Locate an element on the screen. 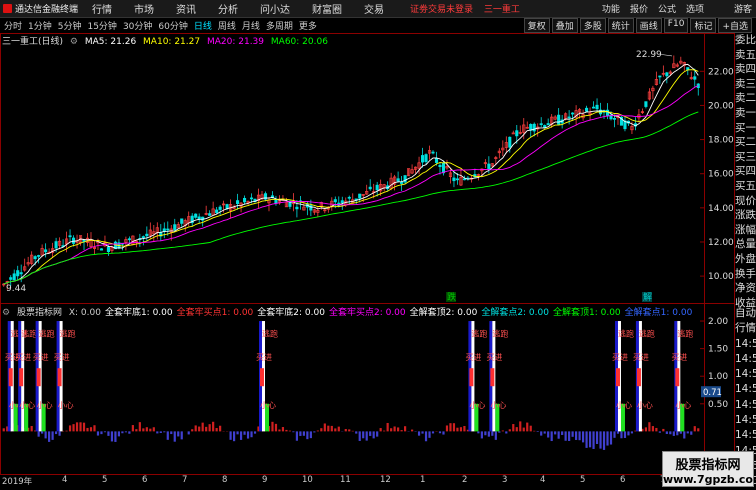  quote-label: 涨跌 is located at coordinates (745, 215).